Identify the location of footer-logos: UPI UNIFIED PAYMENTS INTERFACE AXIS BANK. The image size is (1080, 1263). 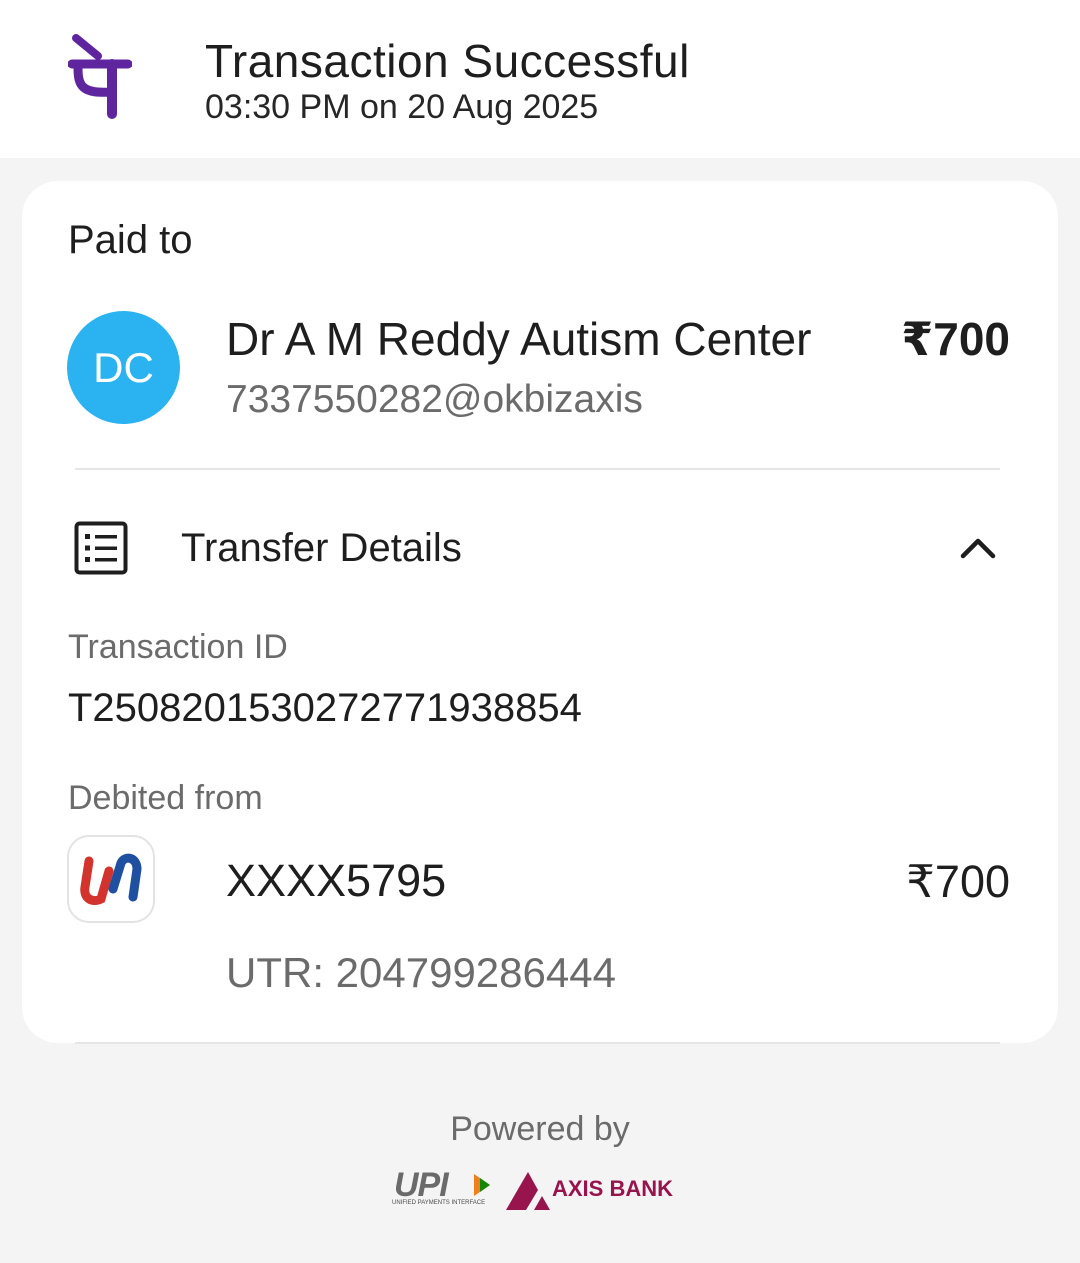
(540, 1189).